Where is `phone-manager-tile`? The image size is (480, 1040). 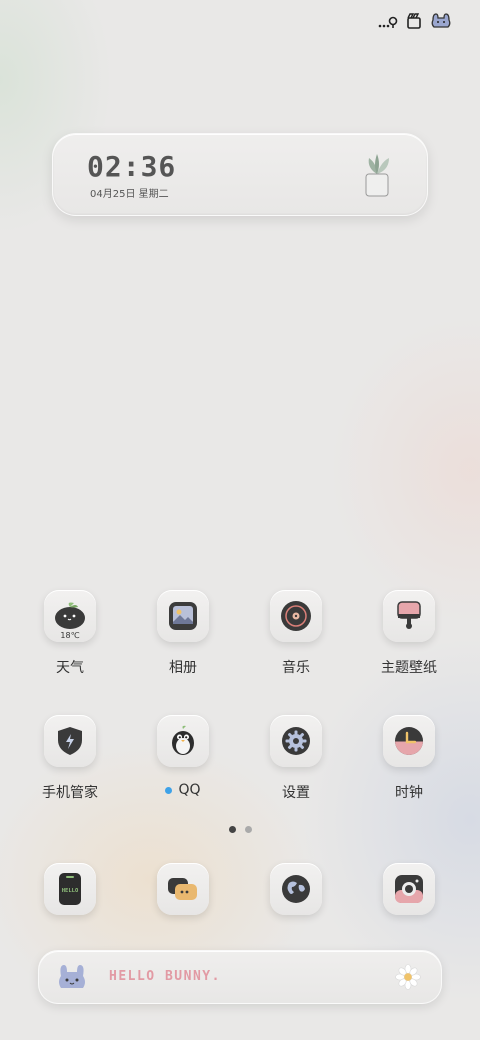
phone-manager-tile is located at coordinates (70, 741).